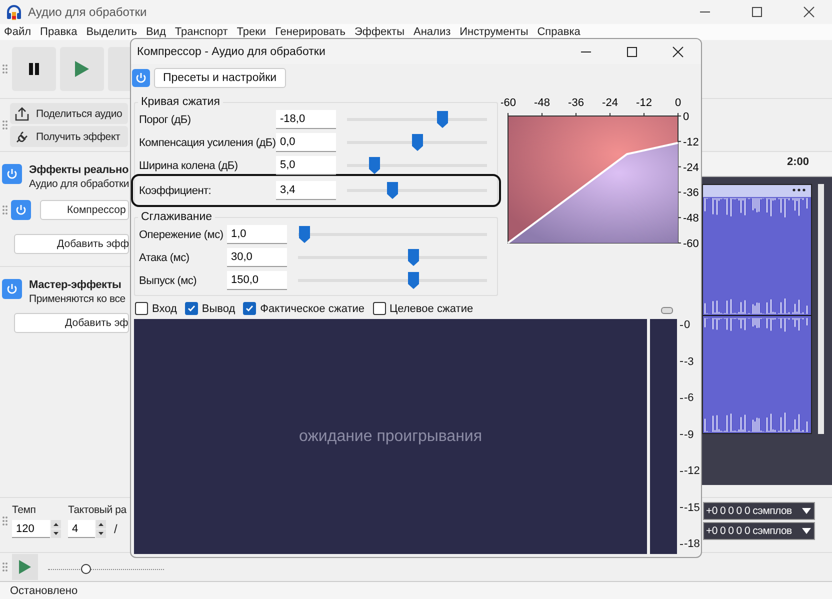 The image size is (832, 599). I want to click on field-label: Темп, so click(24, 510).